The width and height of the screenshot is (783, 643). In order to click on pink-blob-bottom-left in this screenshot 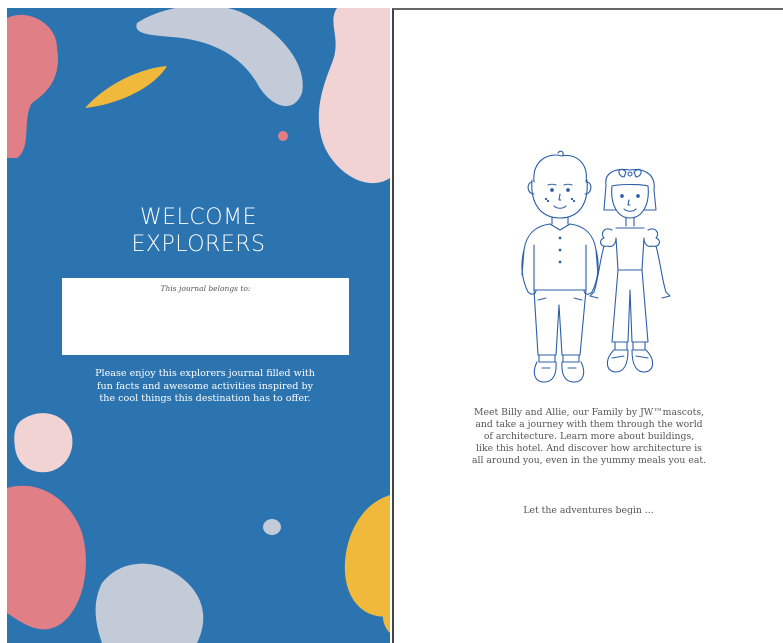, I will do `click(46, 557)`.